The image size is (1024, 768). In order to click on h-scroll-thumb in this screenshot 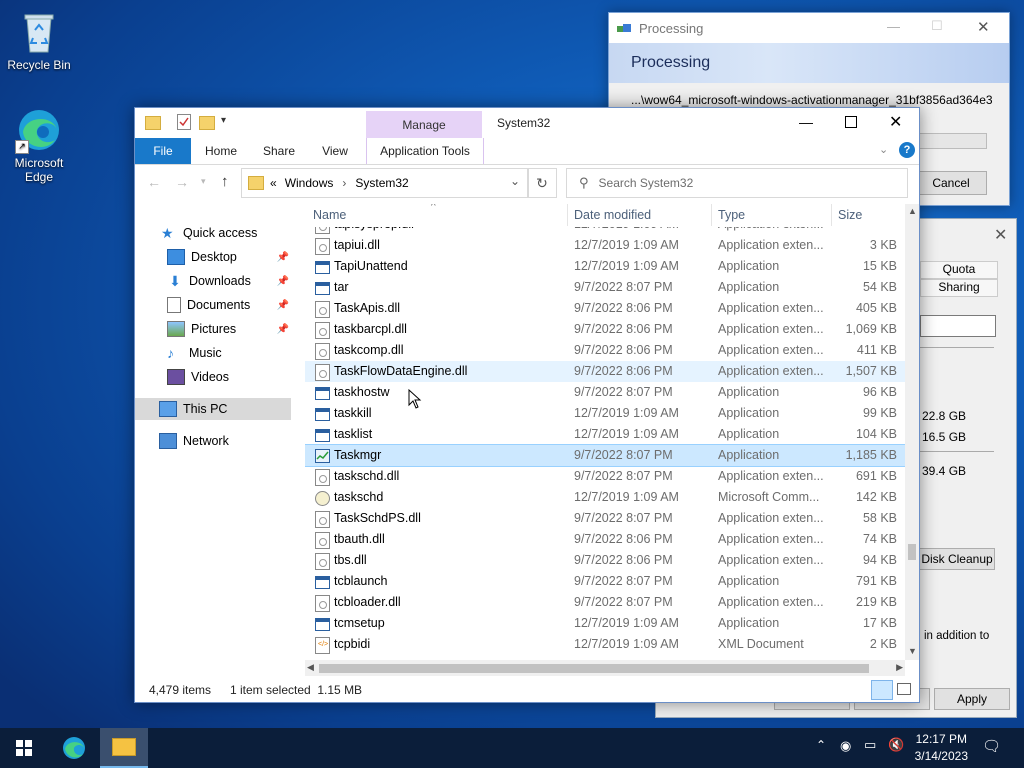, I will do `click(594, 668)`.